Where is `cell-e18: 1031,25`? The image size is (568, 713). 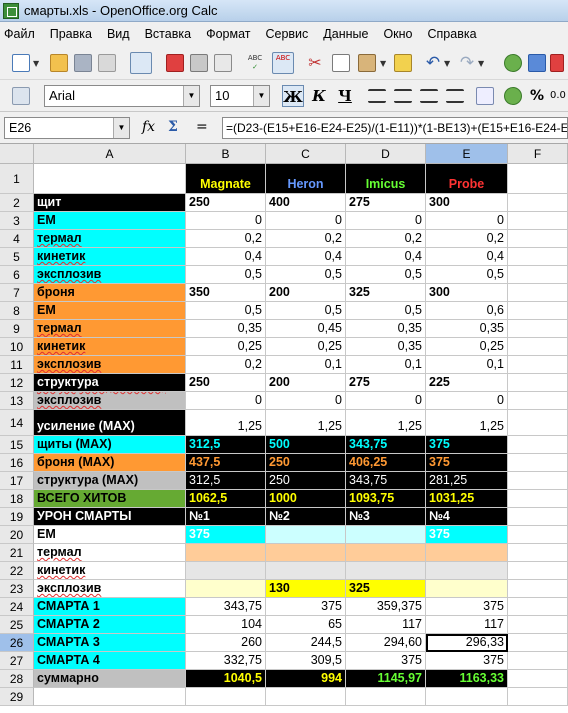 cell-e18: 1031,25 is located at coordinates (467, 499).